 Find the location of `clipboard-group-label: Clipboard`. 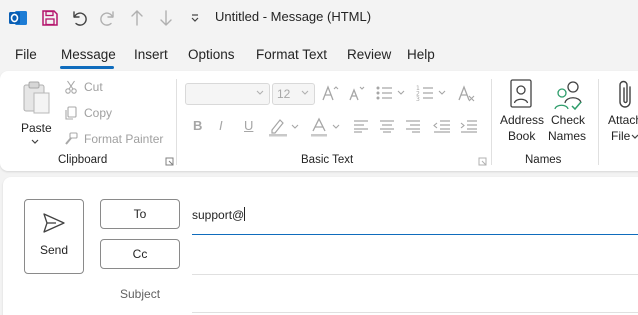

clipboard-group-label: Clipboard is located at coordinates (83, 160).